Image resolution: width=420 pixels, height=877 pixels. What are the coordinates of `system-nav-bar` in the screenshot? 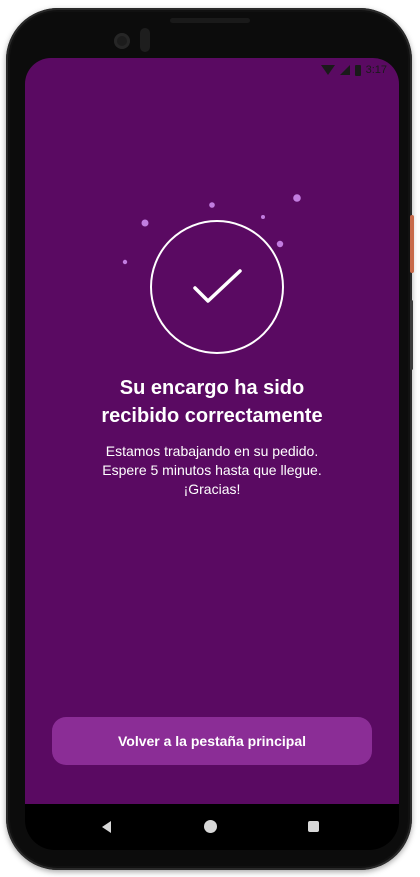 It's located at (212, 827).